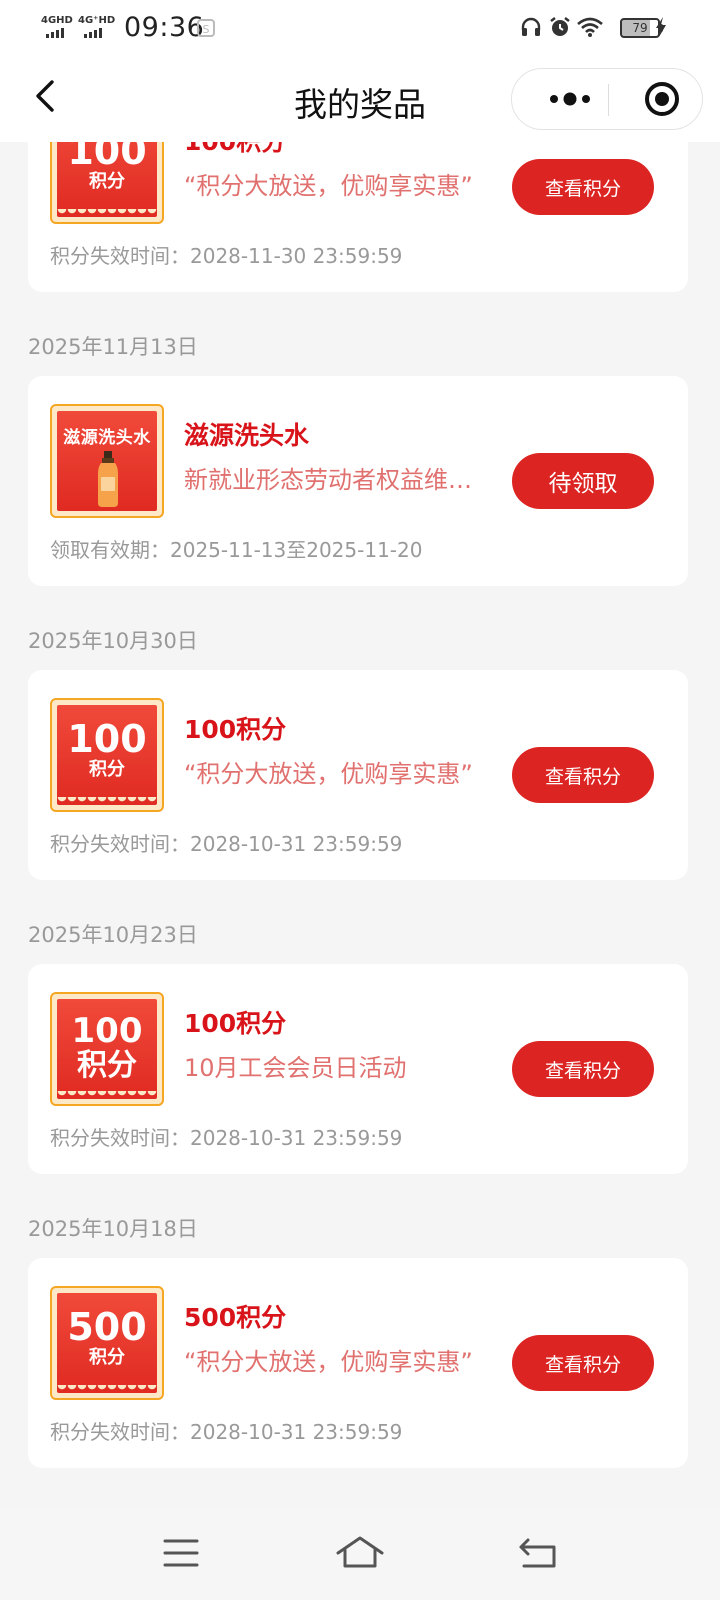  I want to click on badge-number: 500, so click(107, 1327).